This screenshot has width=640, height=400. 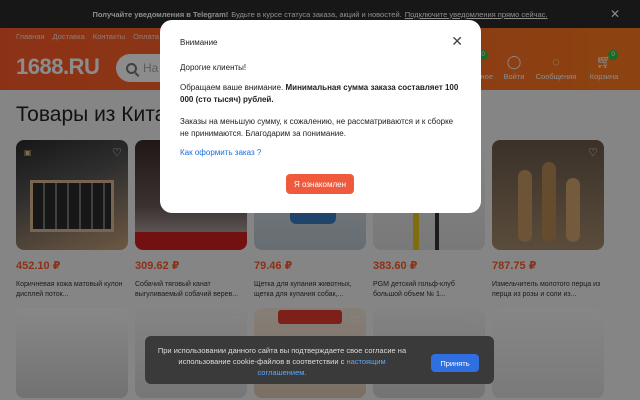 What do you see at coordinates (457, 41) in the screenshot?
I see `close-icon: ✕` at bounding box center [457, 41].